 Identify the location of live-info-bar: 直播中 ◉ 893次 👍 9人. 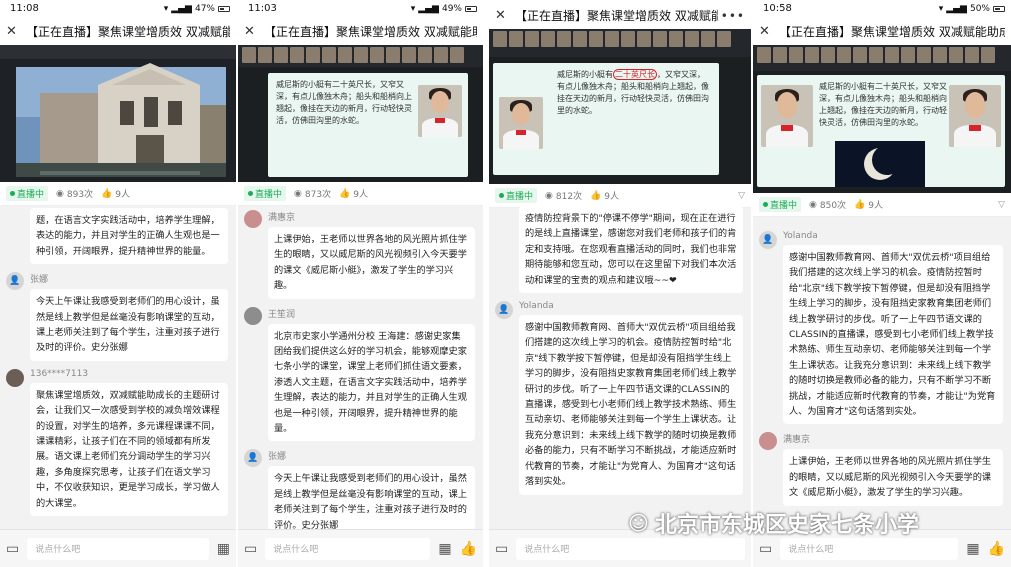
(118, 194).